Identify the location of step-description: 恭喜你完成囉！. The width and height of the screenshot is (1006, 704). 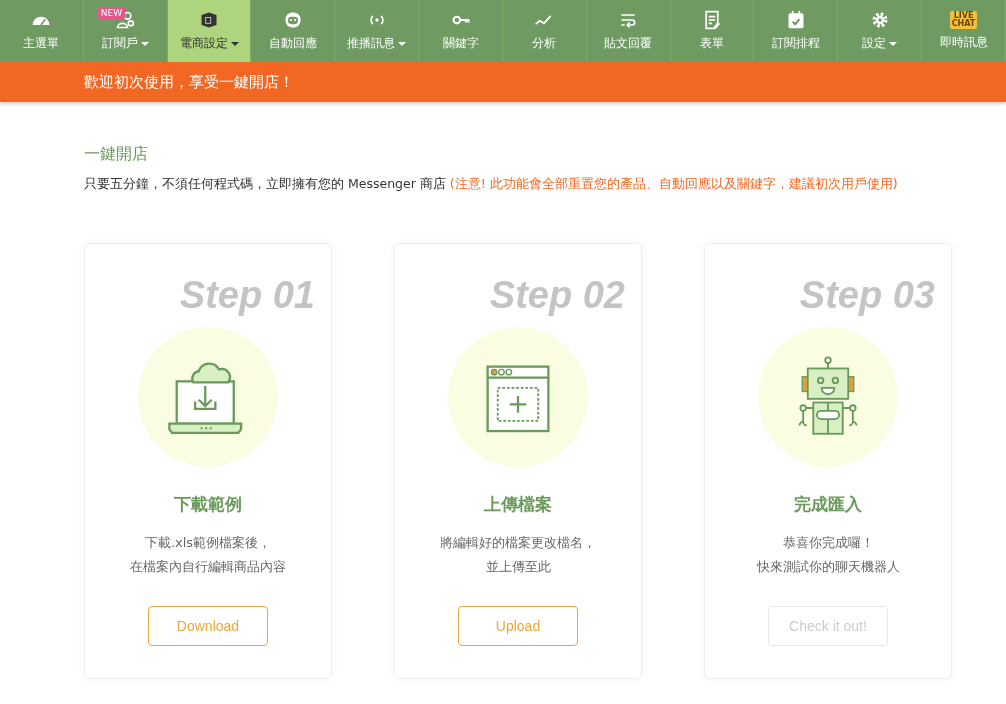
(828, 543).